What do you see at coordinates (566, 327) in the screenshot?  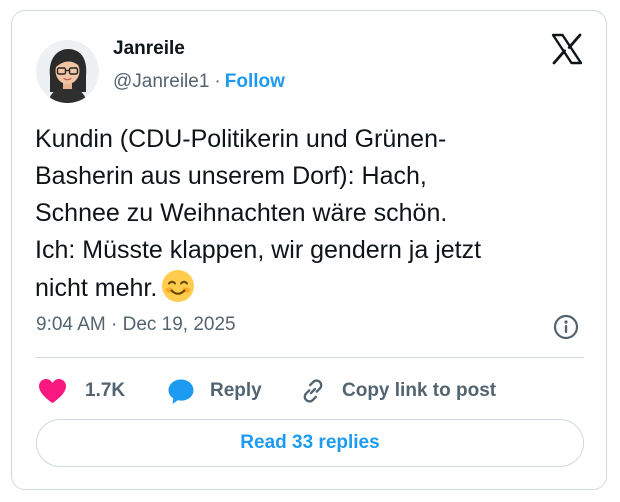 I see `info-icon` at bounding box center [566, 327].